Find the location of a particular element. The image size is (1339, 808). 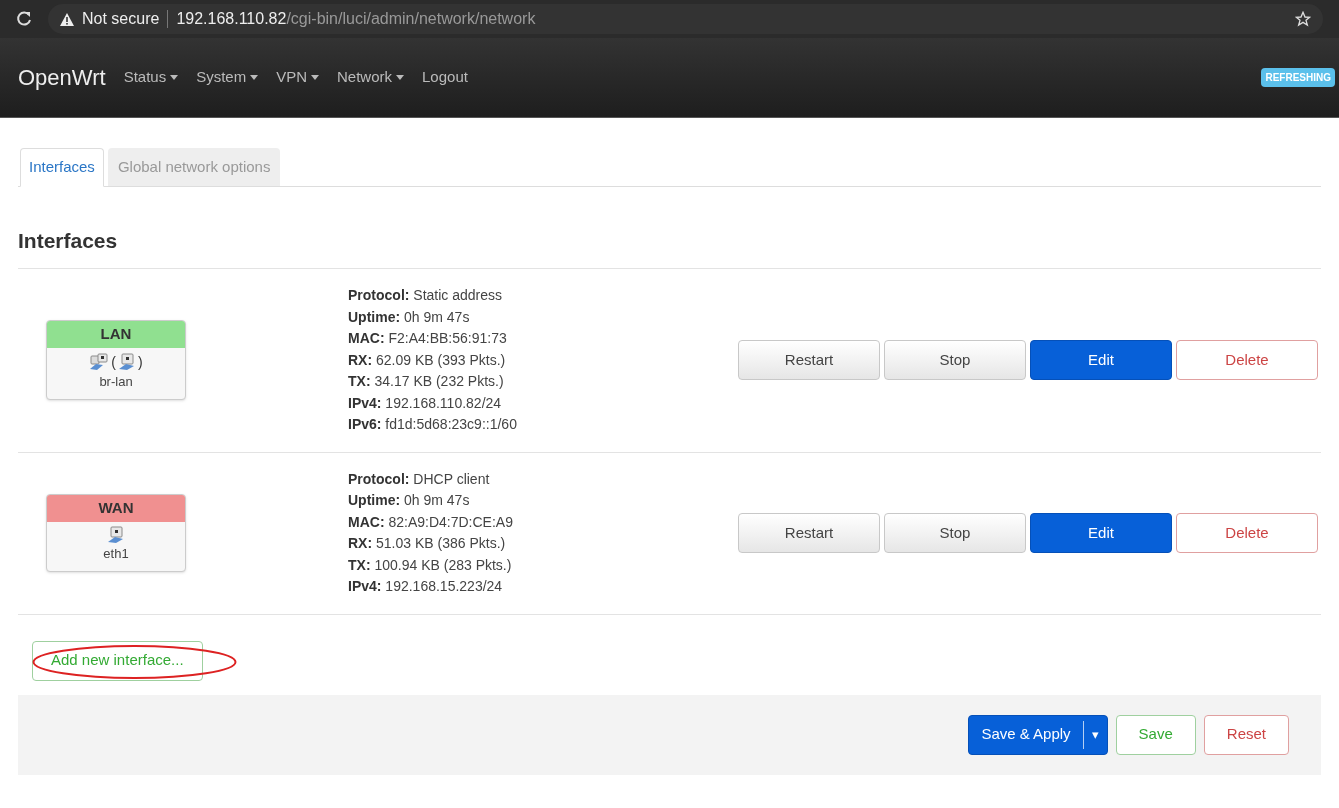

interface-detail: TX: 100.94 KB (283 Pkts.) is located at coordinates (430, 565).